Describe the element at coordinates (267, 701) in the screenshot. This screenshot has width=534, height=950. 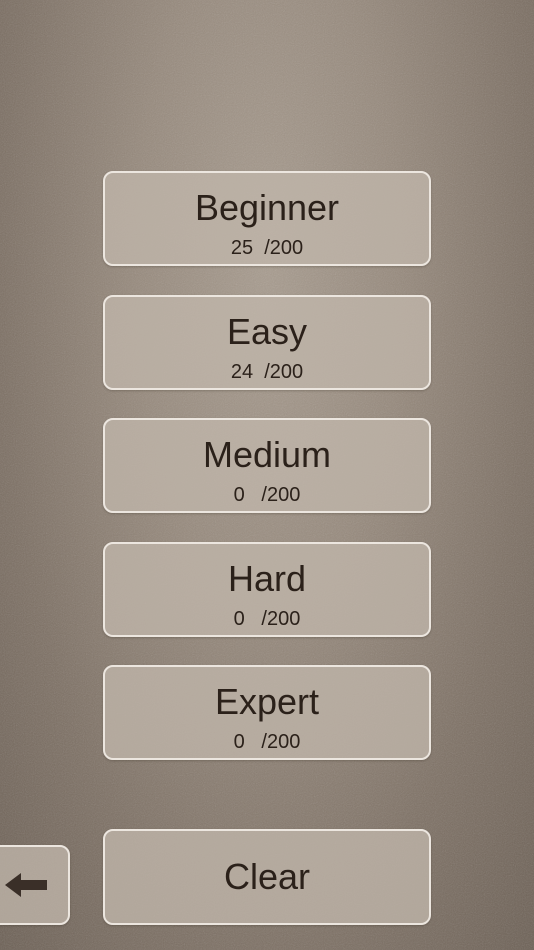
I see `level-name: Expert` at that location.